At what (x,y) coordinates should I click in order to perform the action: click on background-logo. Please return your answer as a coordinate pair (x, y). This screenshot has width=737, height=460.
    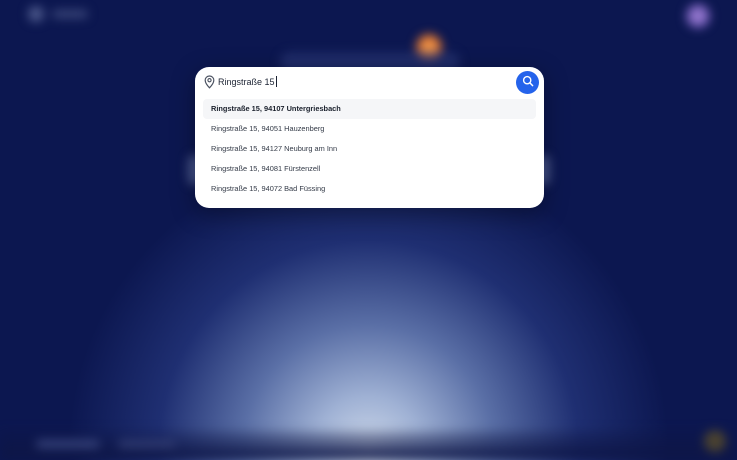
    Looking at the image, I should click on (61, 14).